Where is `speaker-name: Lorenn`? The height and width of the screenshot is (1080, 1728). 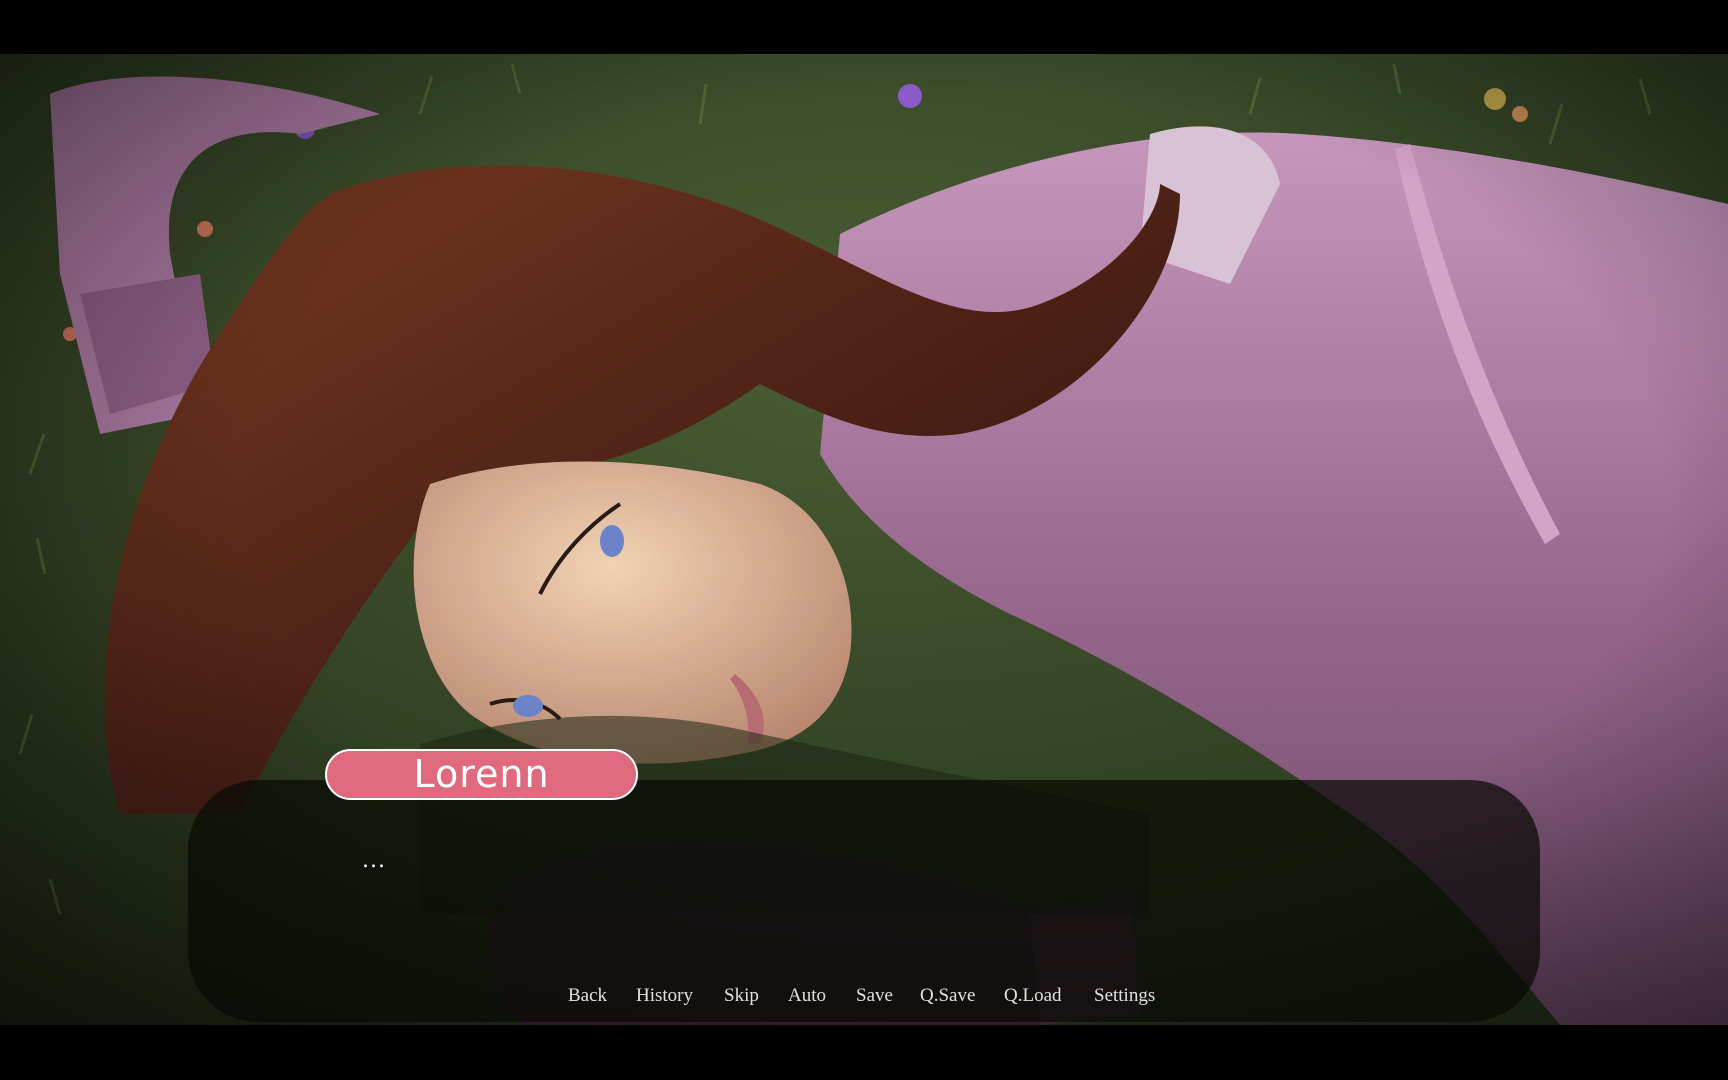 speaker-name: Lorenn is located at coordinates (481, 774).